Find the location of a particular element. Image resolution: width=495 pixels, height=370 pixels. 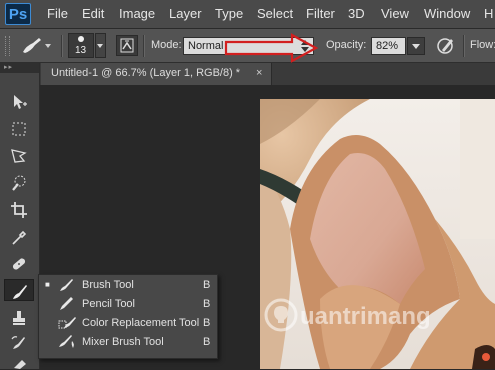

menu-edit: Edit is located at coordinates (93, 13).